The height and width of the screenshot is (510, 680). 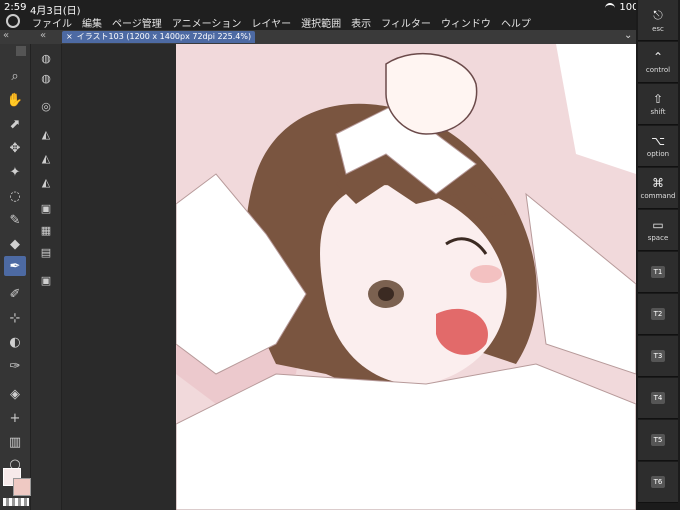 What do you see at coordinates (15, 220) in the screenshot?
I see `eyedropper-tool-icon: ✎` at bounding box center [15, 220].